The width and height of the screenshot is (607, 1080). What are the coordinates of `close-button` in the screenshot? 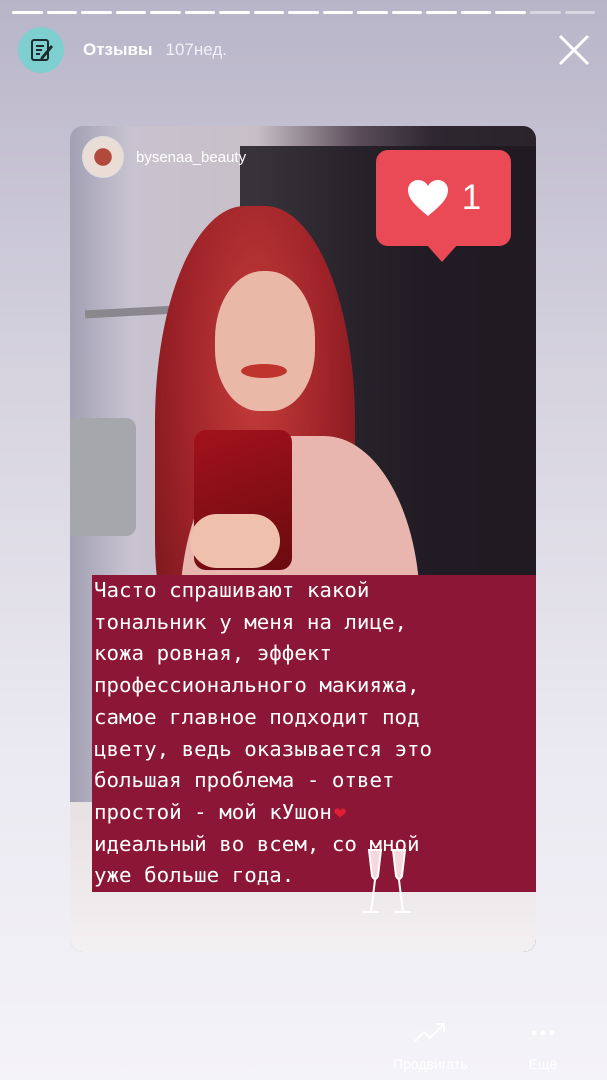 It's located at (574, 50).